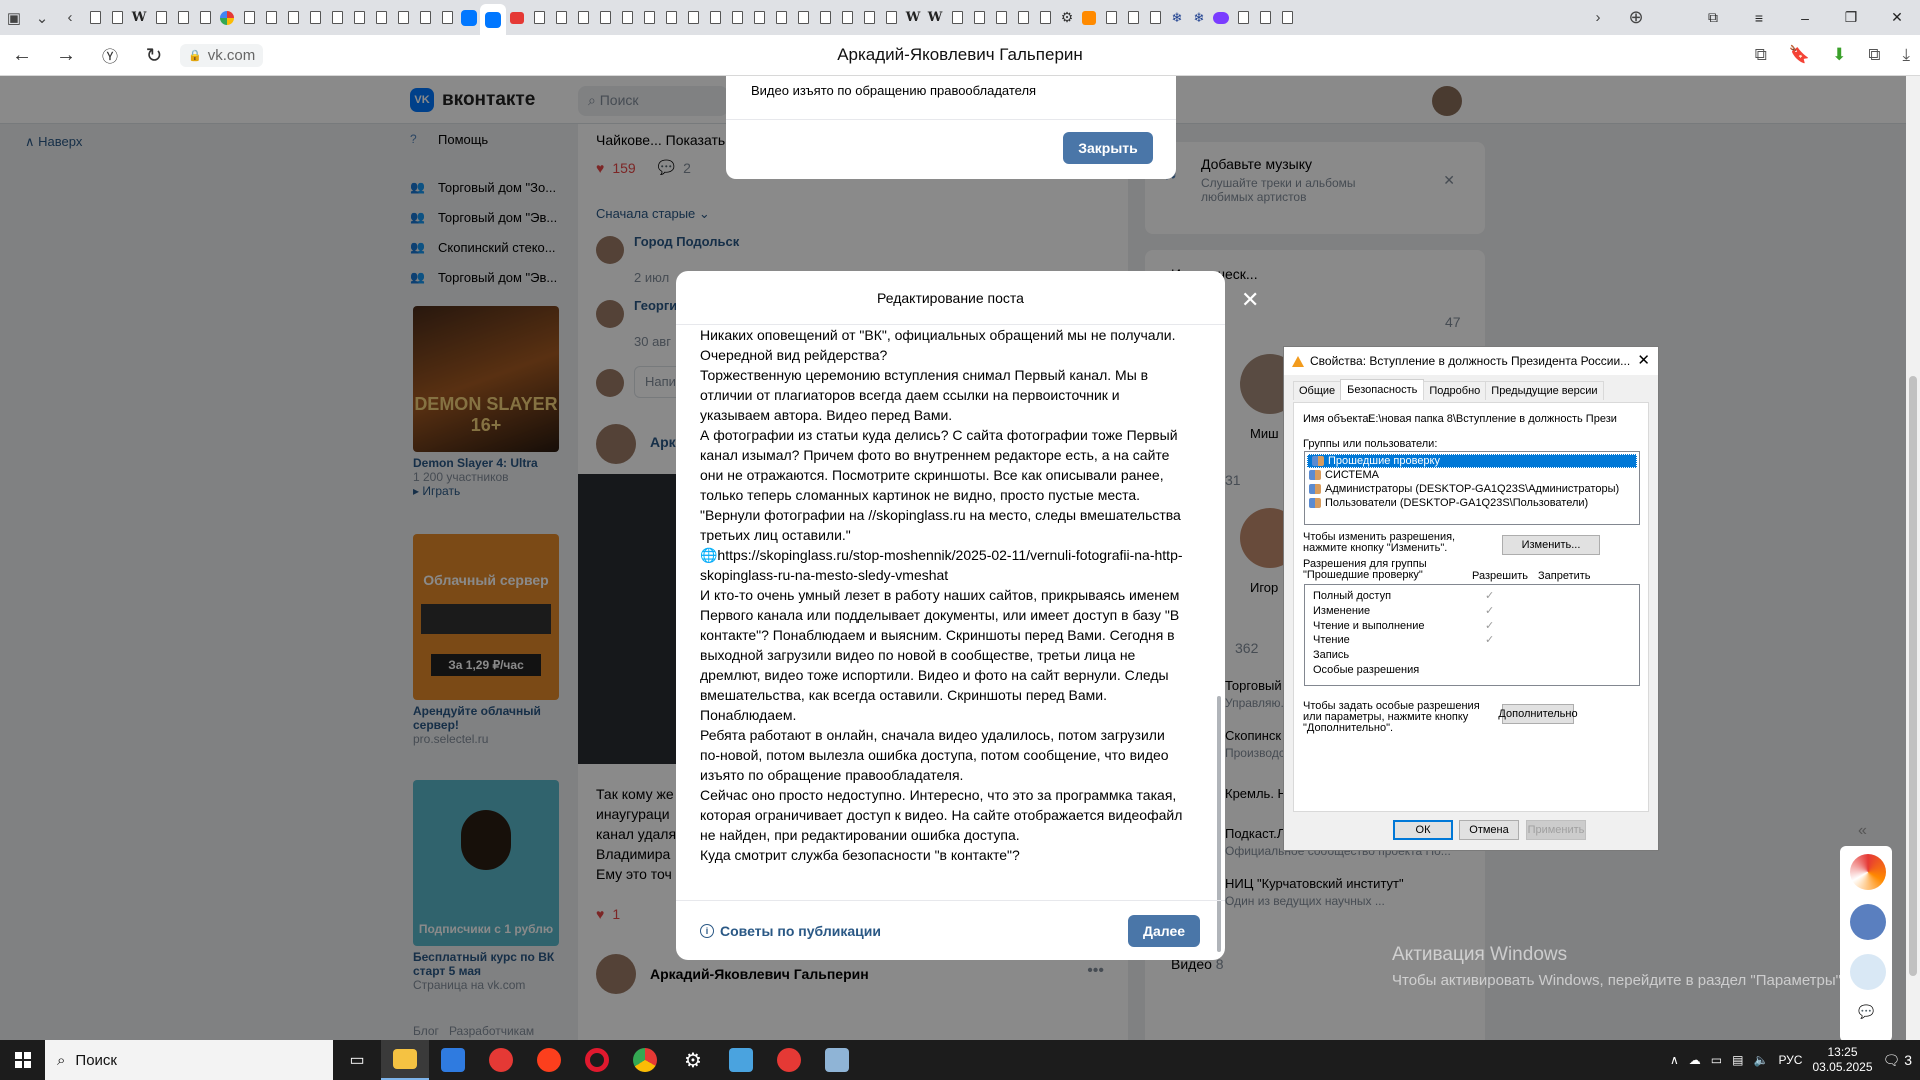  Describe the element at coordinates (1455, 390) in the screenshot. I see `tab-details: Подробно` at that location.